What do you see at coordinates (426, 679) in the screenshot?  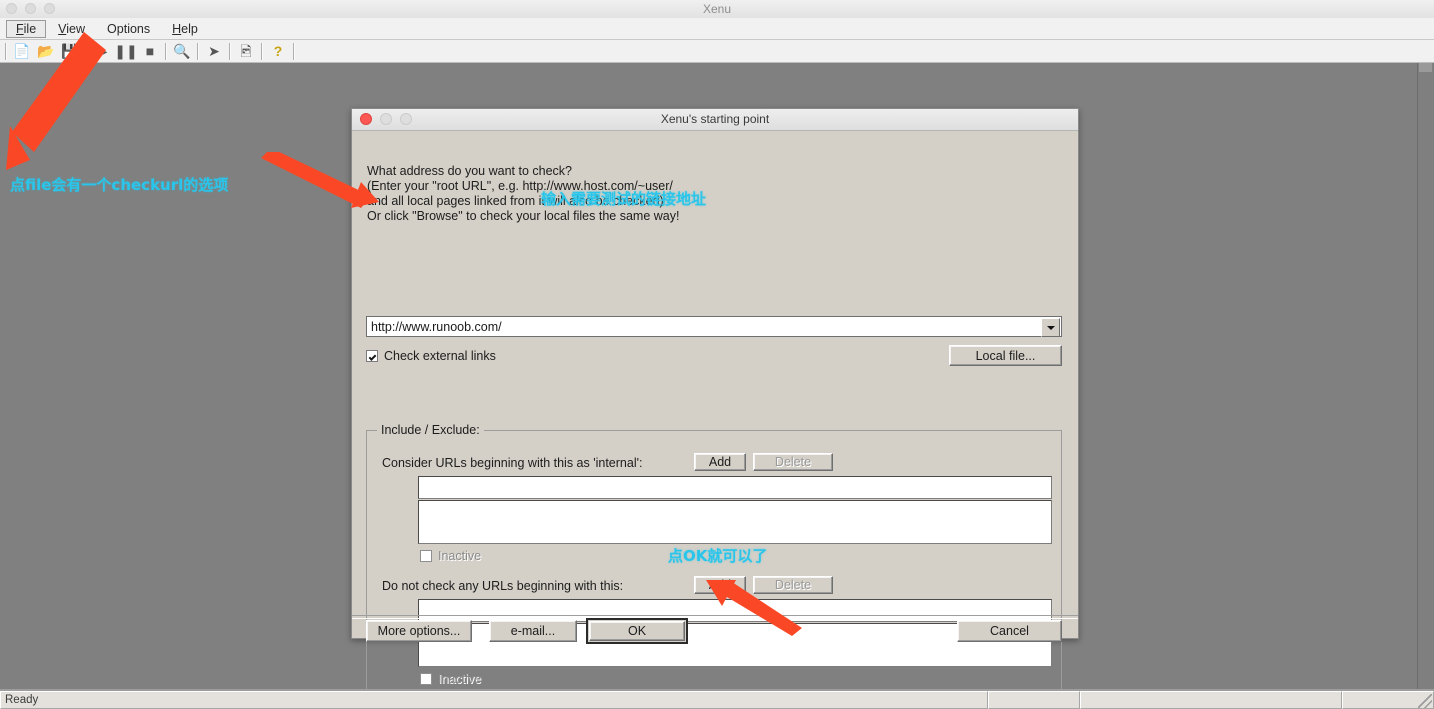 I see `exclude-inactive-checkbox` at bounding box center [426, 679].